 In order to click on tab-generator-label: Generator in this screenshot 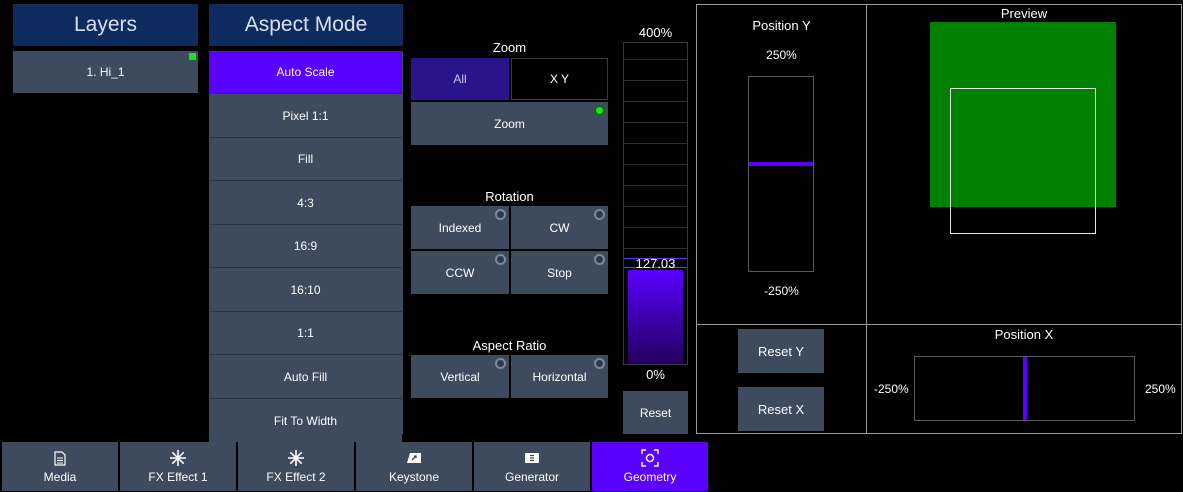, I will do `click(532, 476)`.